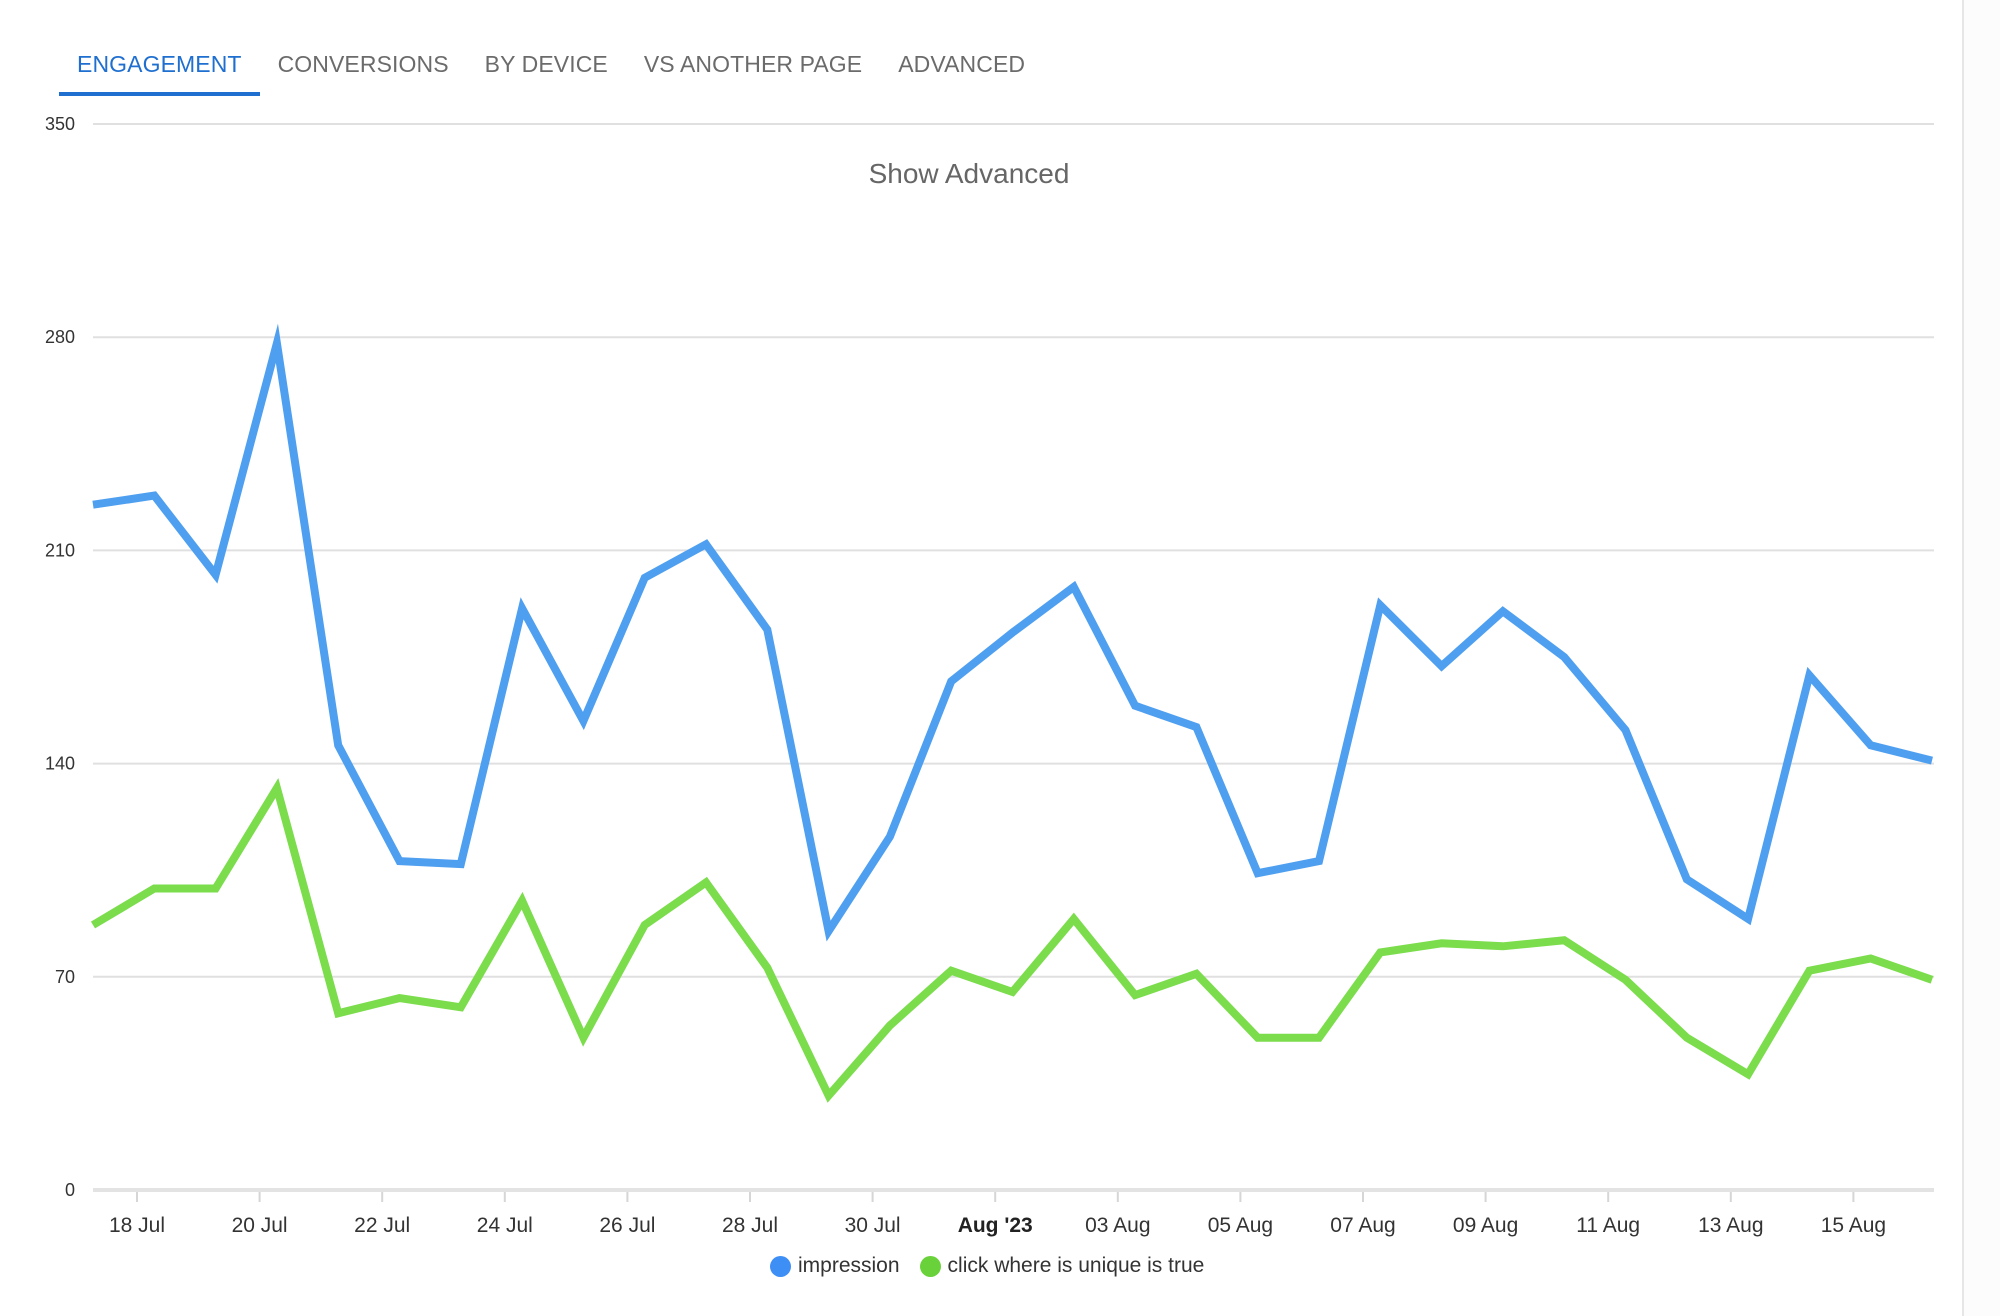 This screenshot has width=2000, height=1316. Describe the element at coordinates (780, 1266) in the screenshot. I see `legend-dot-impression-icon` at that location.